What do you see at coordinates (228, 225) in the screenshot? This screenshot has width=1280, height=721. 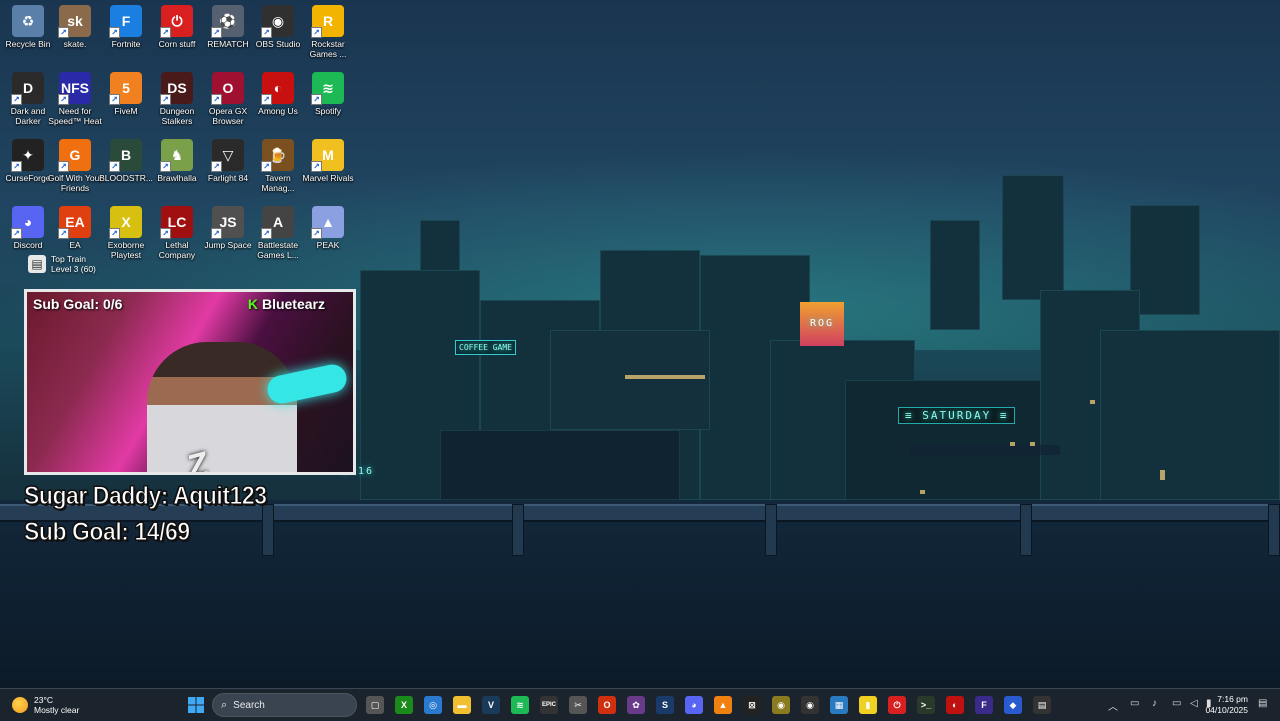 I see `desktop-icon: JS ↗ Jump Space` at bounding box center [228, 225].